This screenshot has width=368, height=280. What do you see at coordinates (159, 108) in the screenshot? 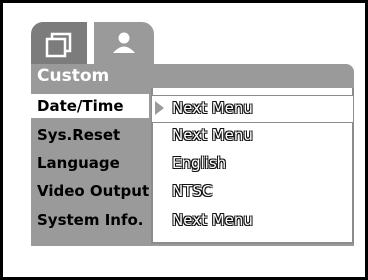
I see `selector-arrow-icon` at bounding box center [159, 108].